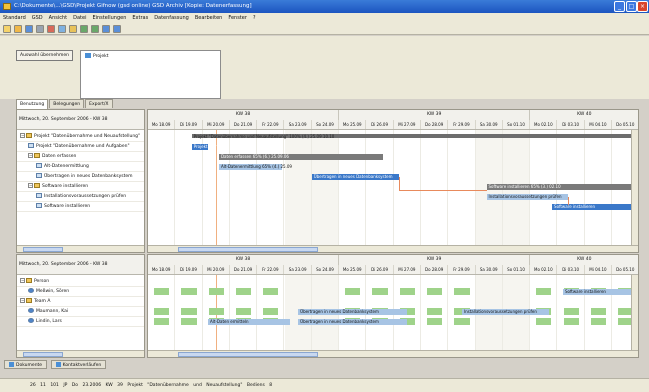 The height and width of the screenshot is (392, 649). What do you see at coordinates (505, 312) in the screenshot?
I see `resource-bar: Installationsvoraussetzungen prüfen` at bounding box center [505, 312].